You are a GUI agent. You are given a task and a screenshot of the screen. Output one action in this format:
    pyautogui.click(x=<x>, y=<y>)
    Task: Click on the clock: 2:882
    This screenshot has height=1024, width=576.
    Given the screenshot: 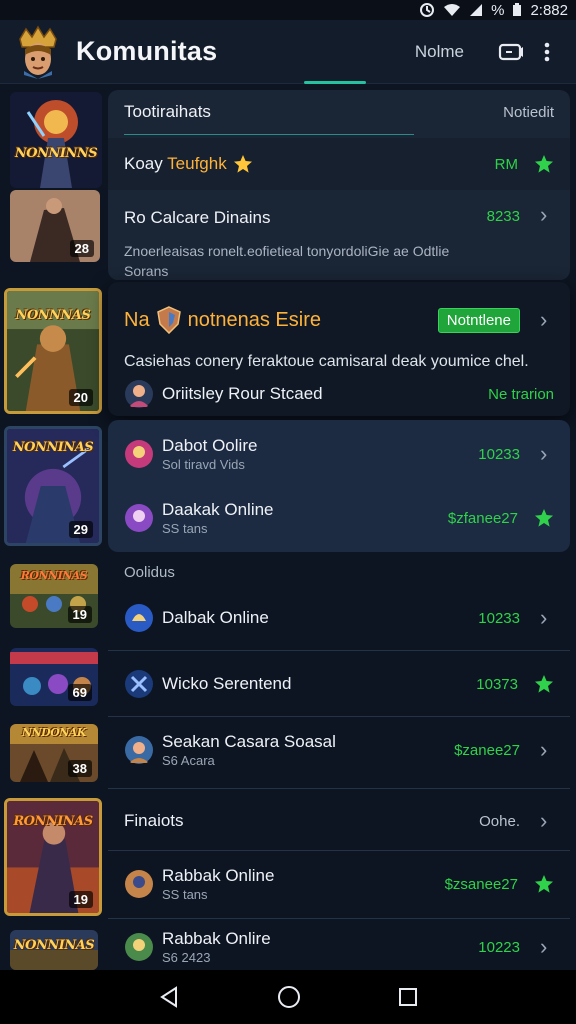 What is the action you would take?
    pyautogui.click(x=549, y=10)
    